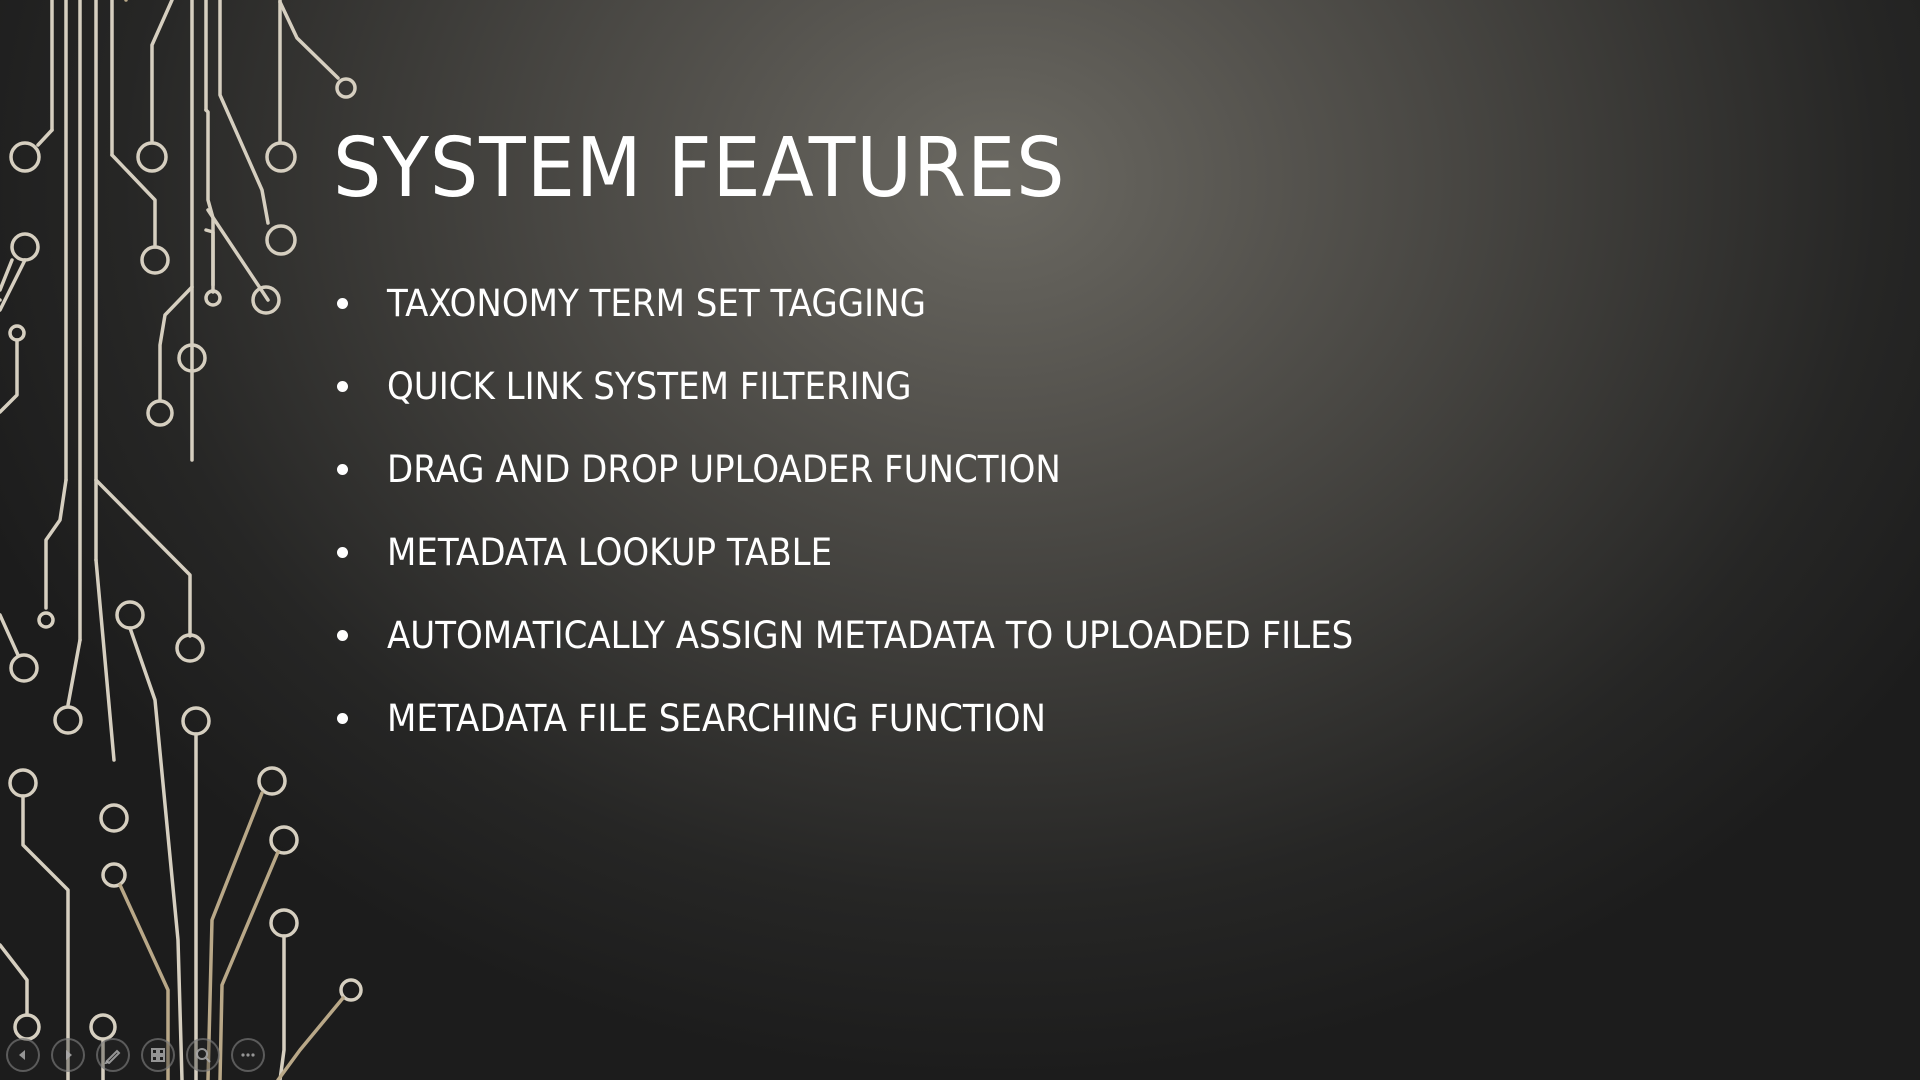  I want to click on see-all-slides-button, so click(158, 1055).